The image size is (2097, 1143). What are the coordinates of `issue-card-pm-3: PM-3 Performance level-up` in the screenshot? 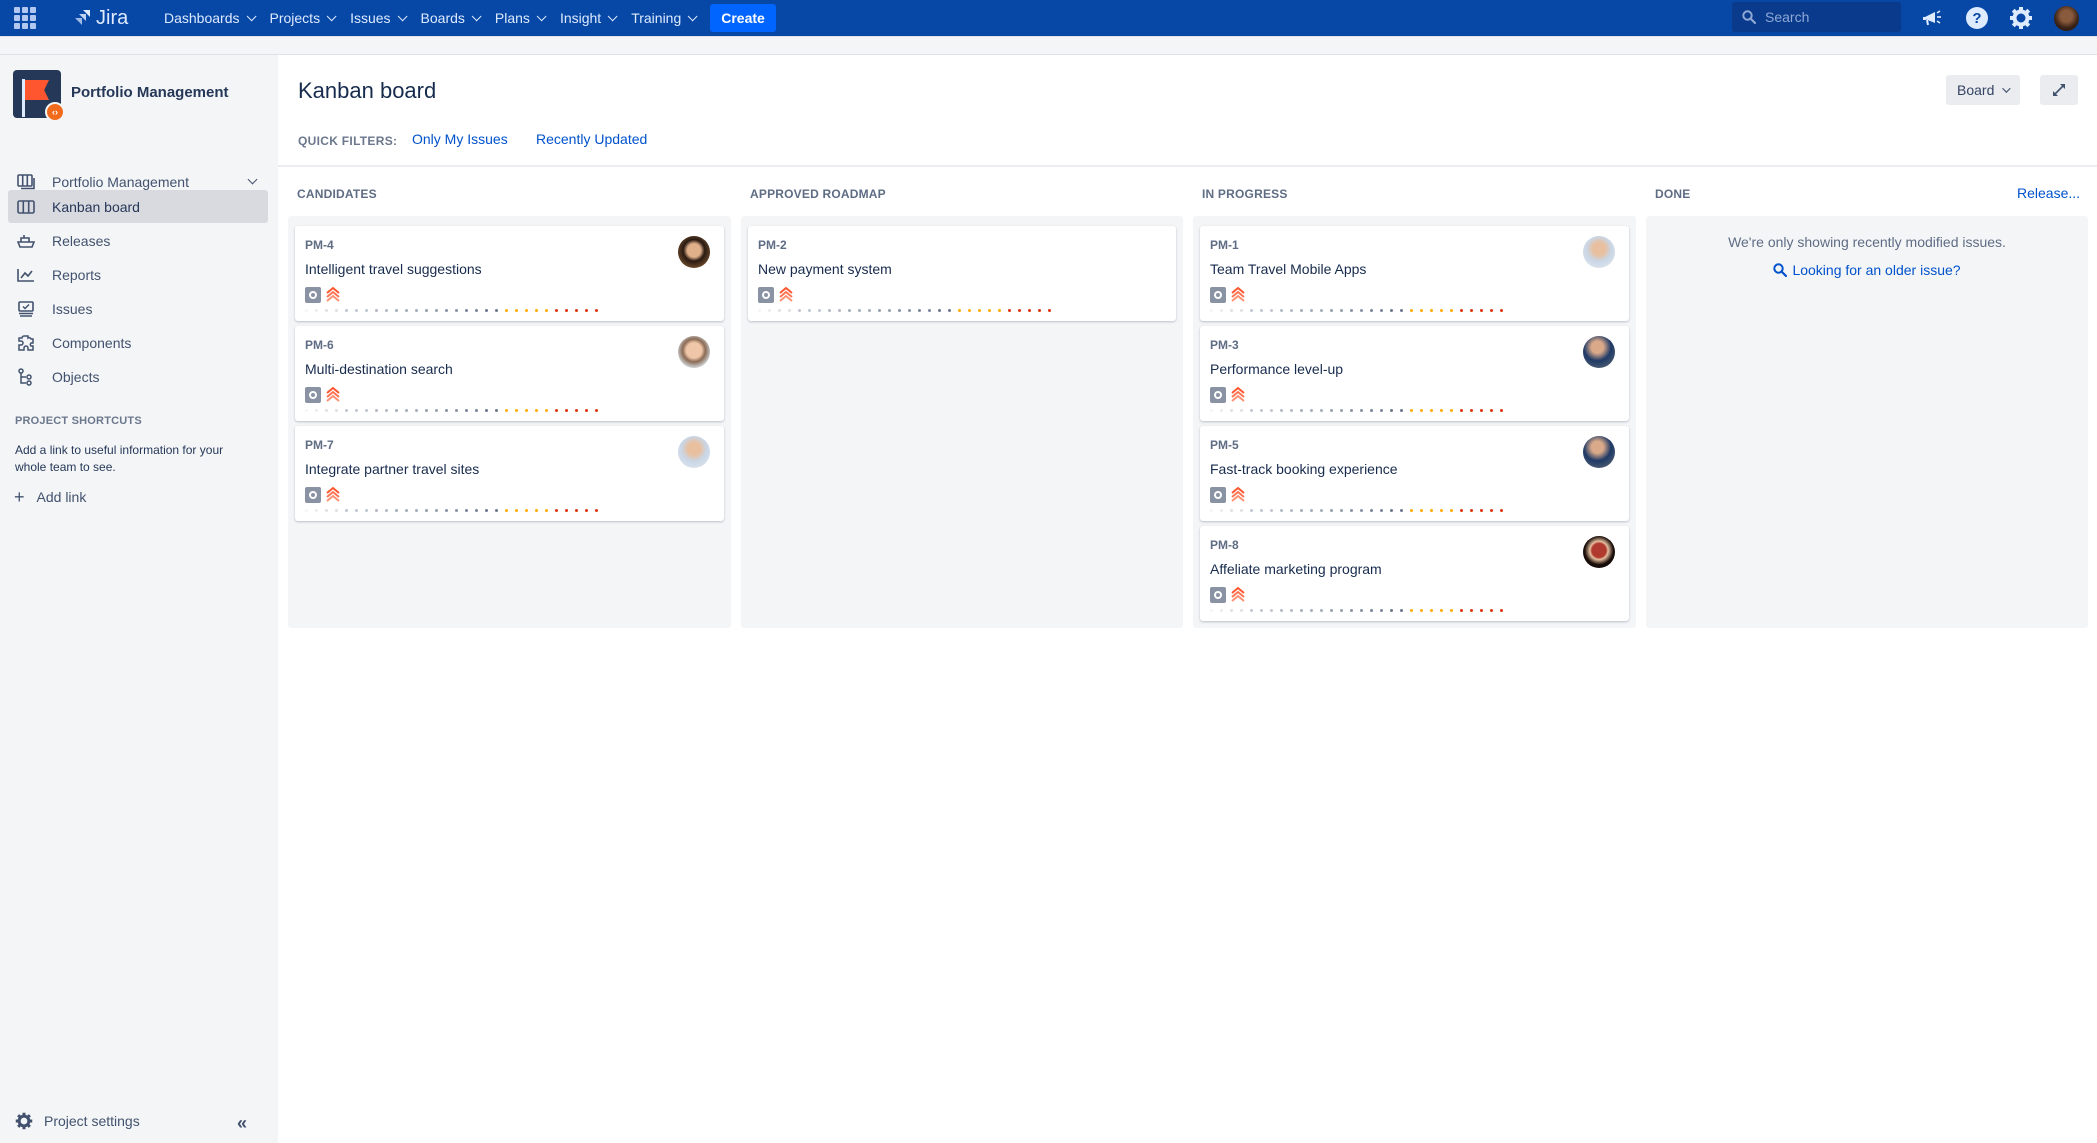 It's located at (1414, 373).